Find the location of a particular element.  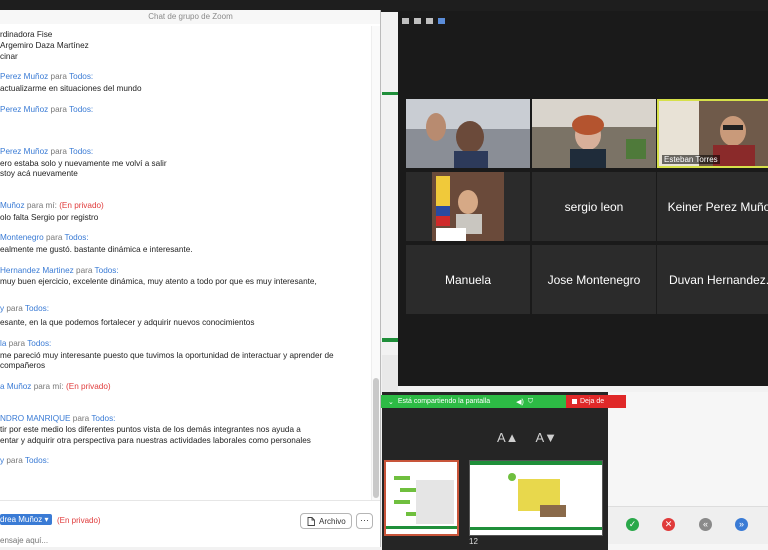

share-status: ⌄ Está compartiendo la pantalla ◀) ⛉ is located at coordinates (473, 401).